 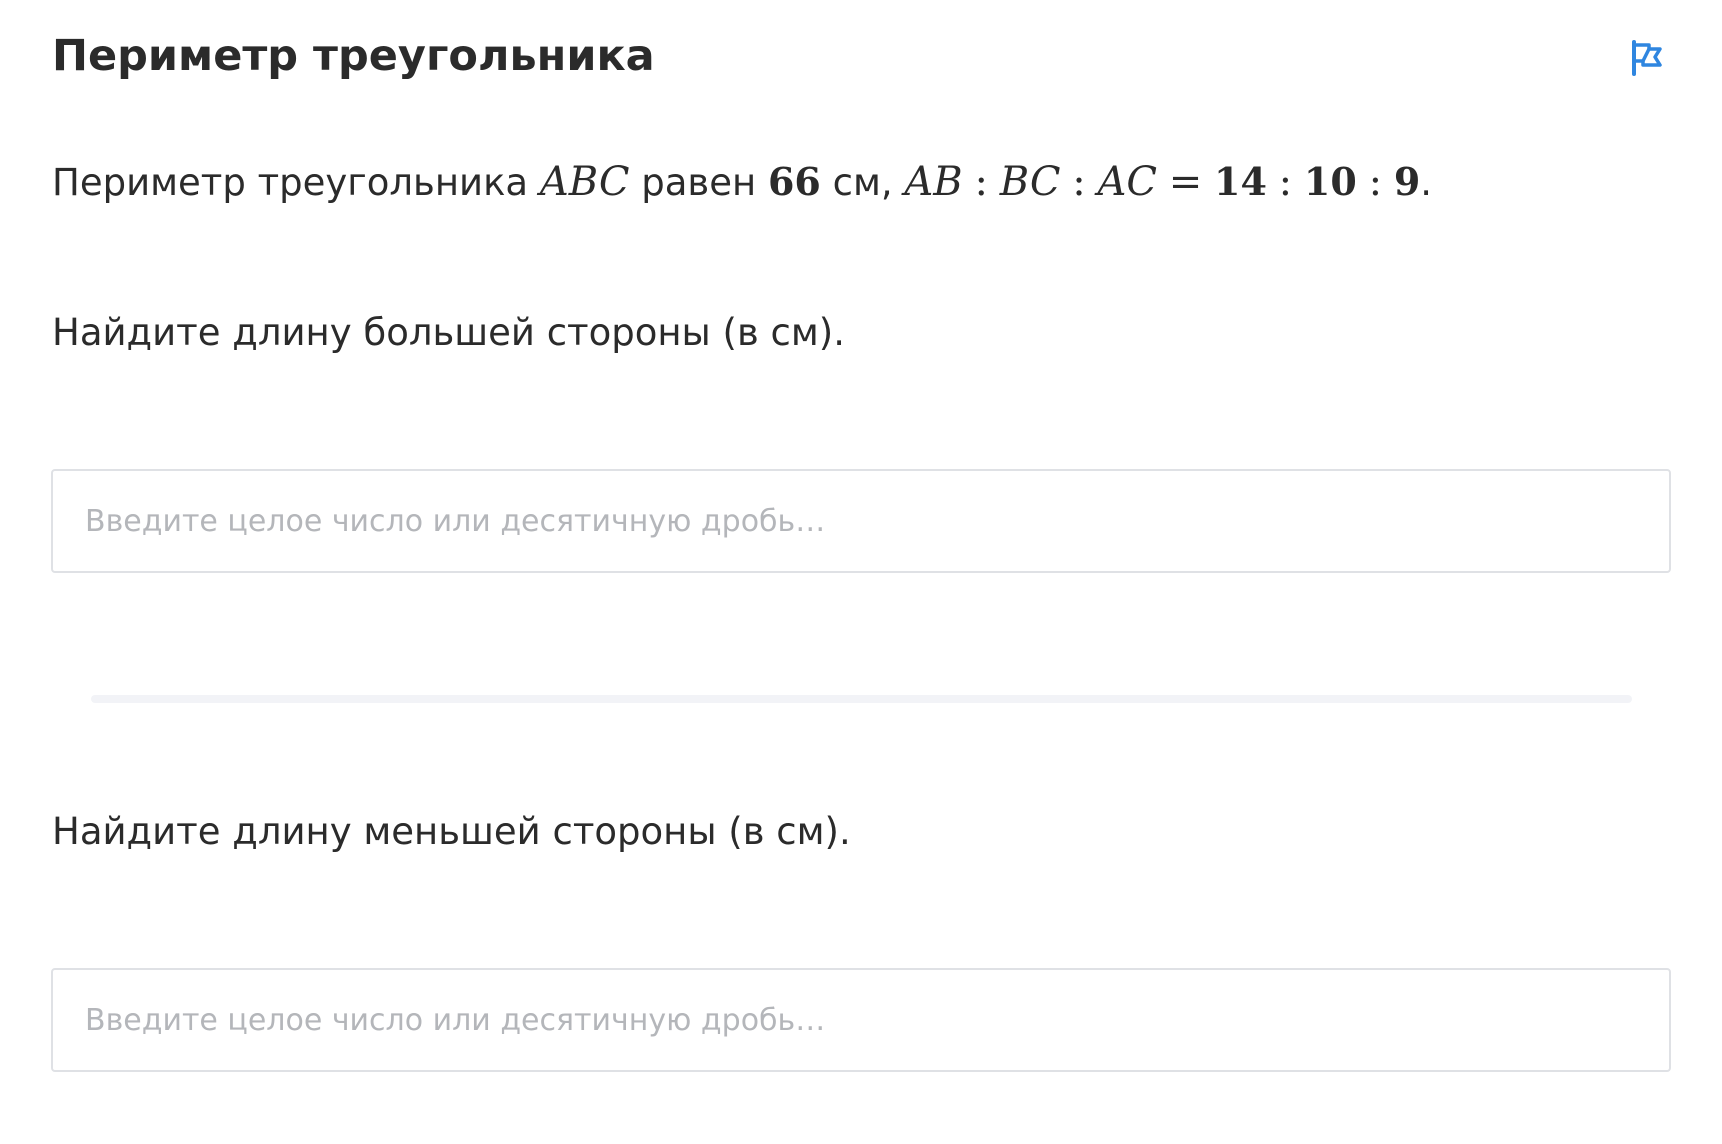 What do you see at coordinates (584, 182) in the screenshot?
I see `triangle-name: ABC` at bounding box center [584, 182].